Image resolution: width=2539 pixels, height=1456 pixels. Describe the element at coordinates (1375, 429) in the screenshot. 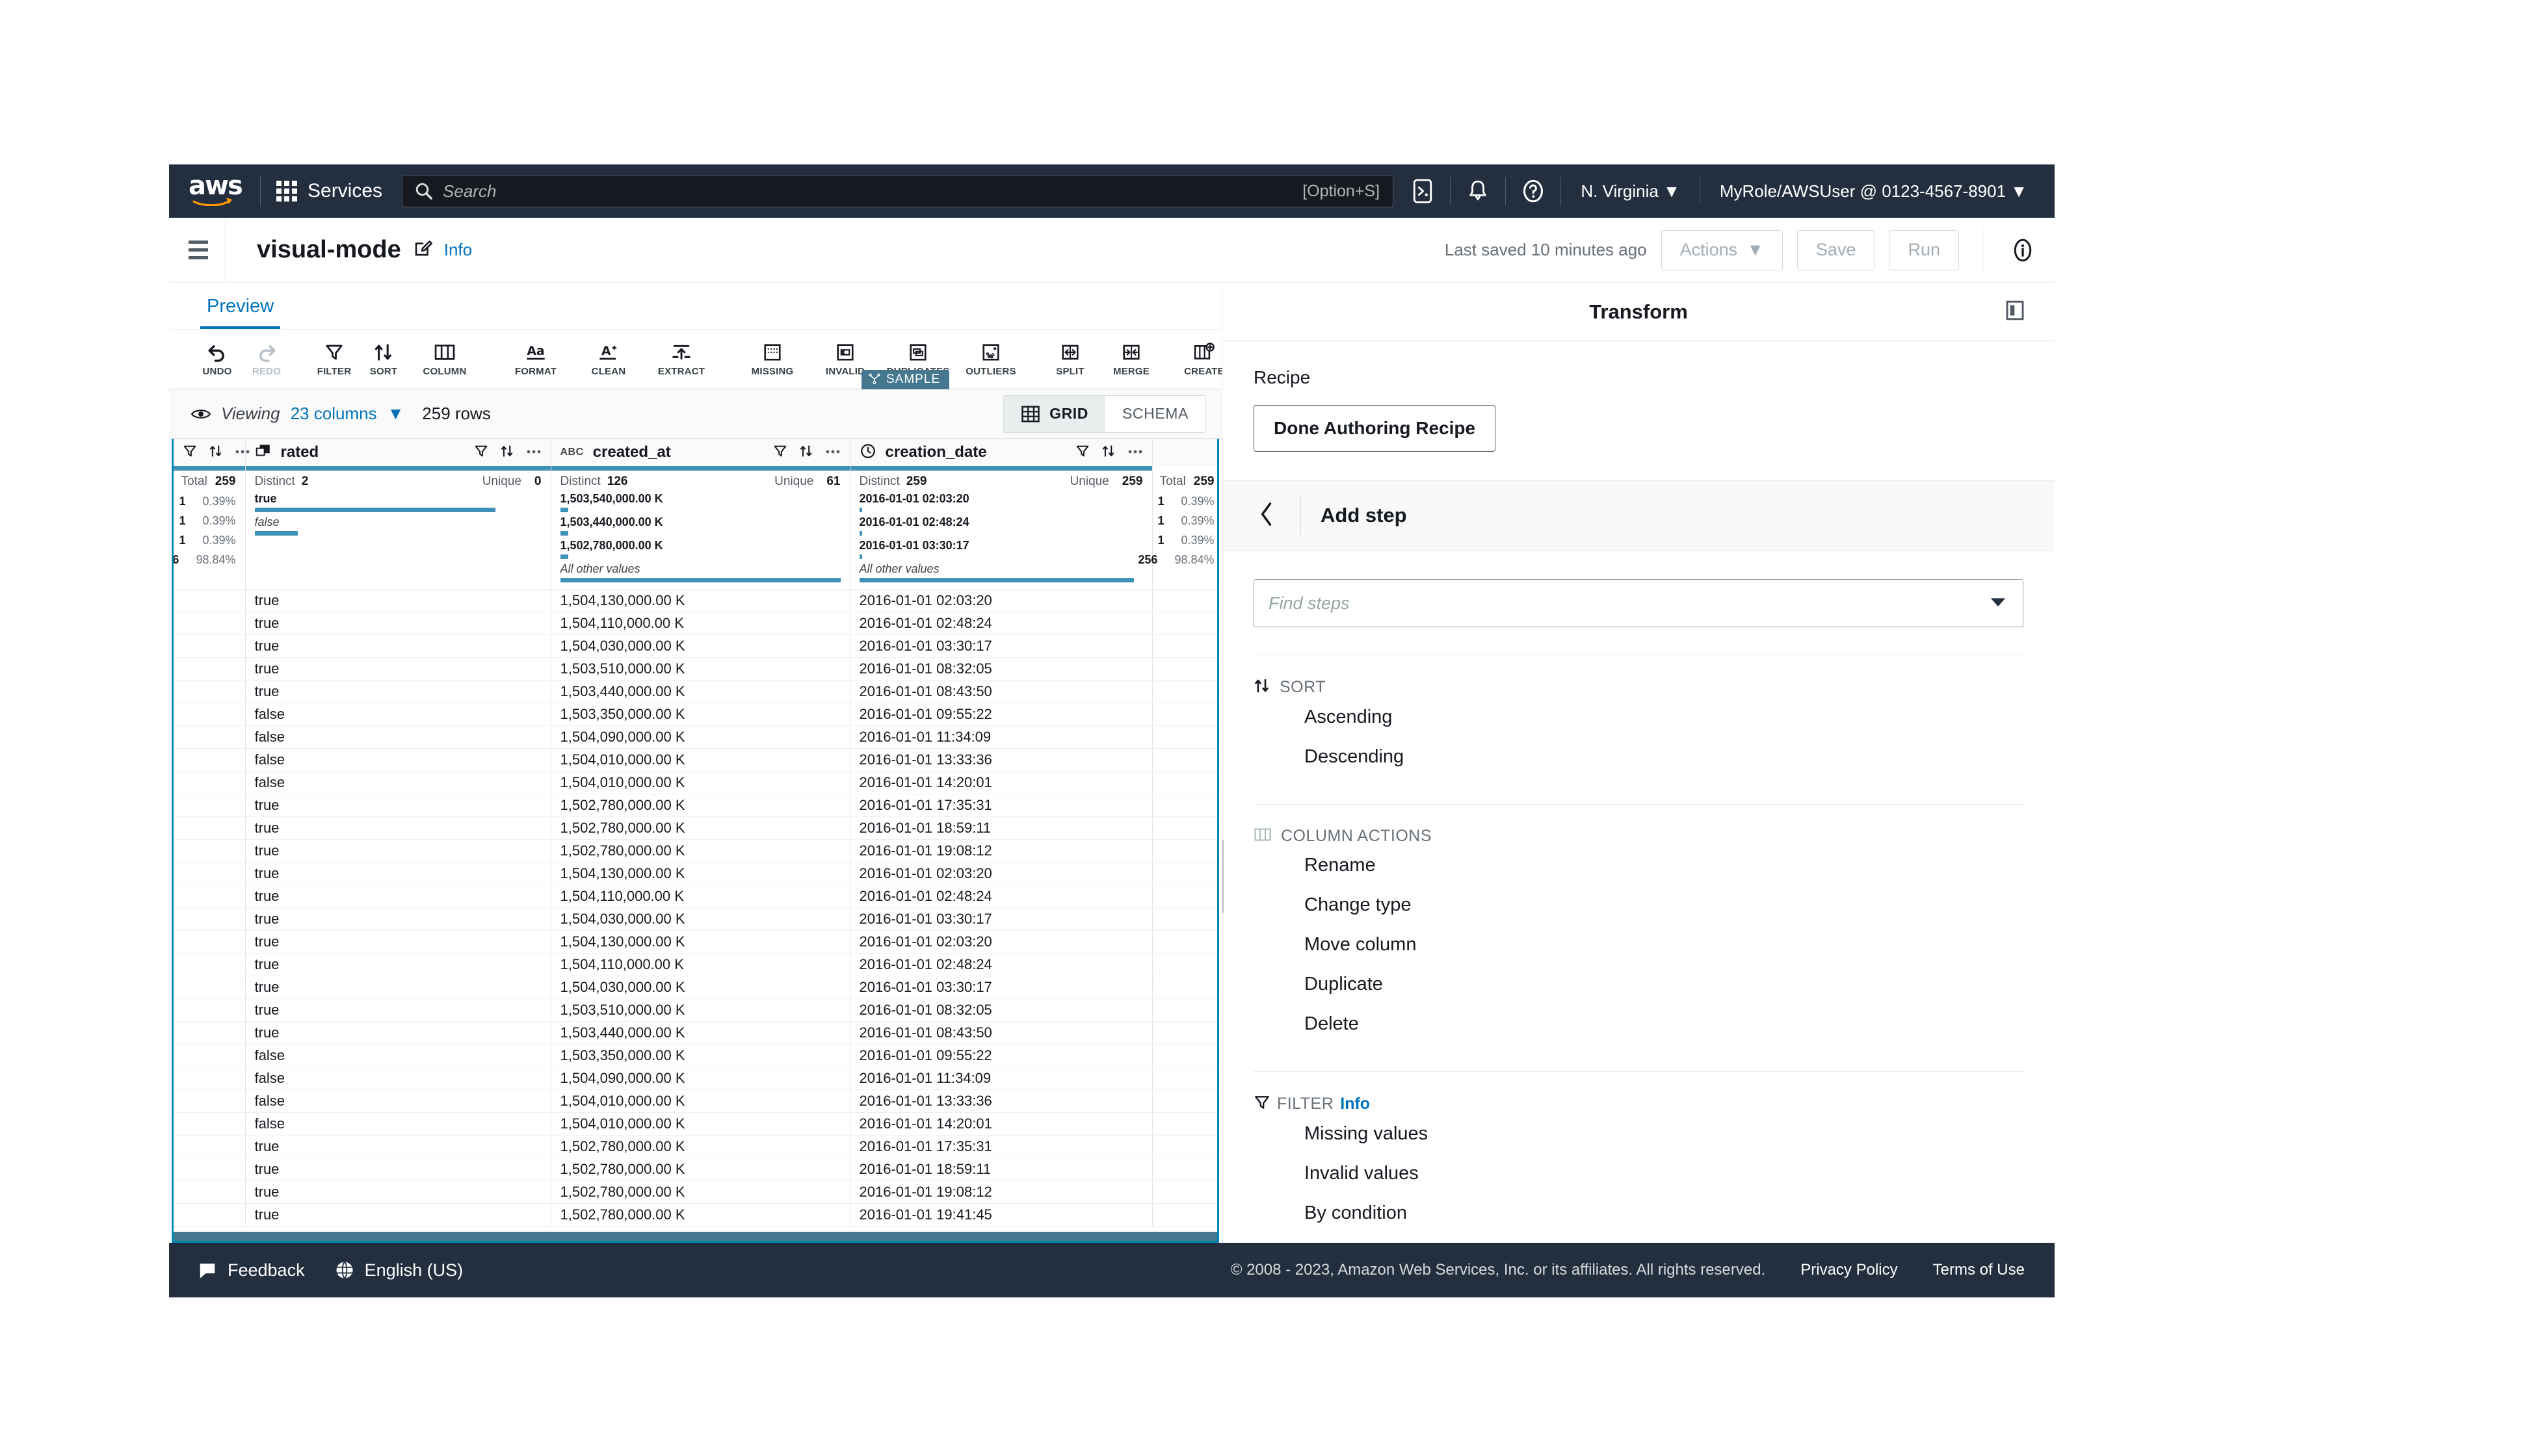

I see `done-authoring-recipe-button: Done Authoring Recipe` at that location.